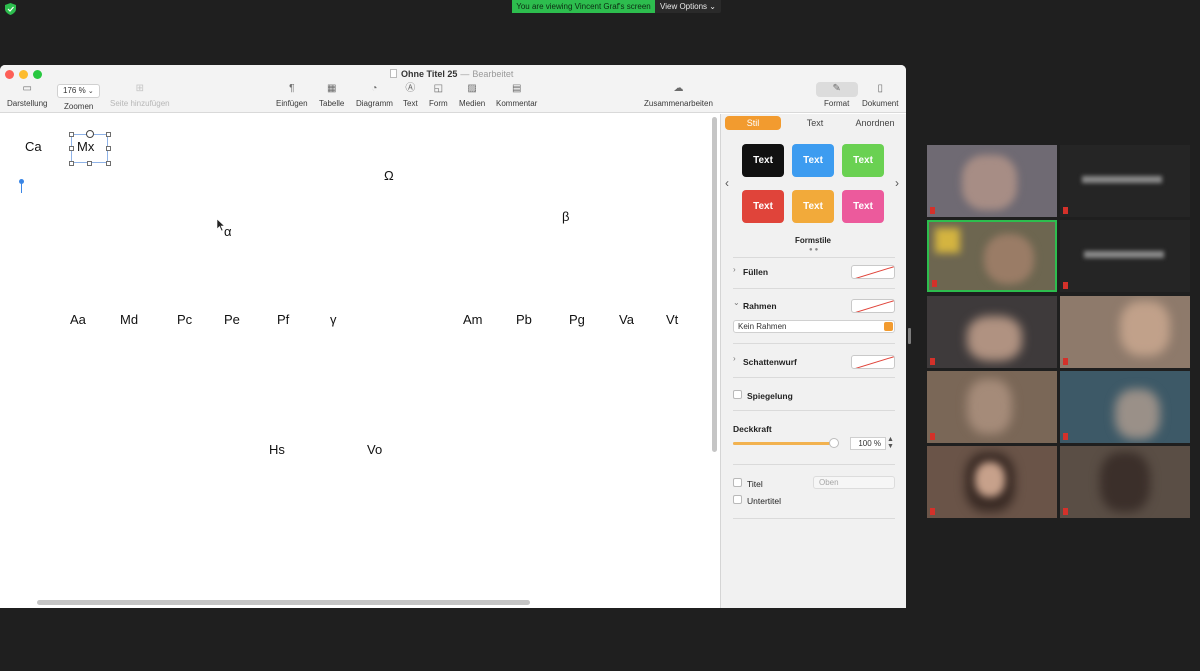  I want to click on shape-style-blue: Text, so click(813, 160).